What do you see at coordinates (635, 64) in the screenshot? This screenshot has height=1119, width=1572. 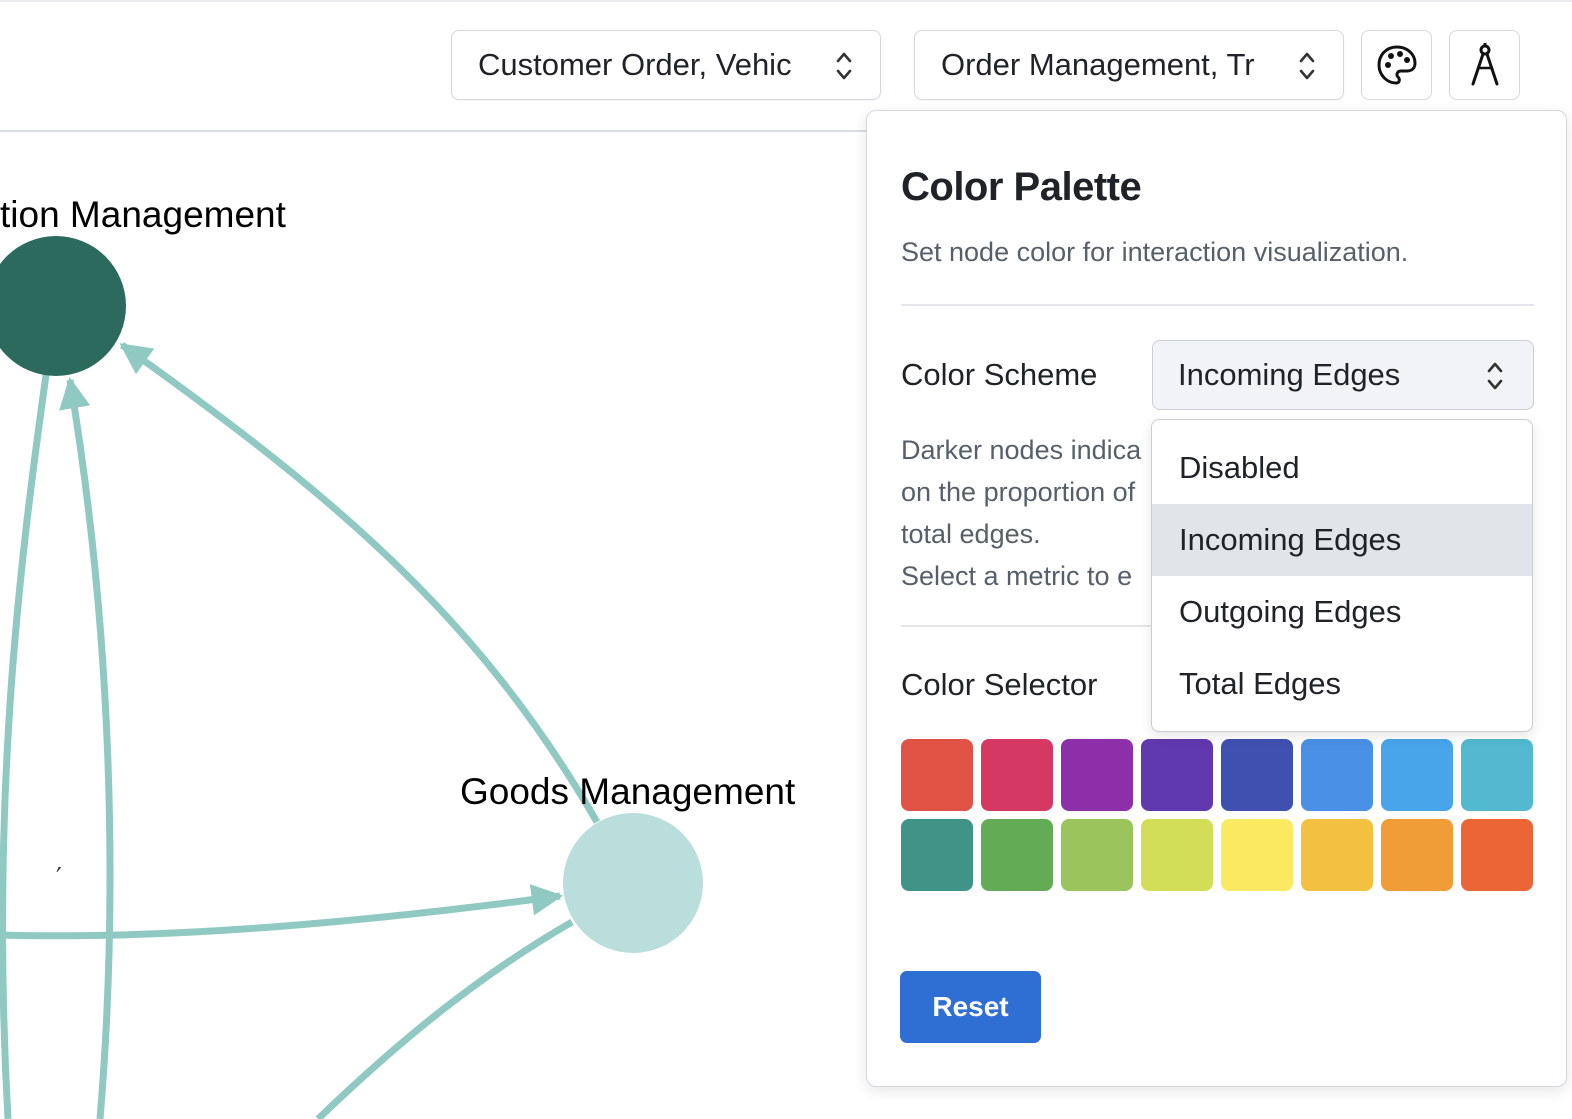 I see `source-select-value: Customer Order, Vehic` at bounding box center [635, 64].